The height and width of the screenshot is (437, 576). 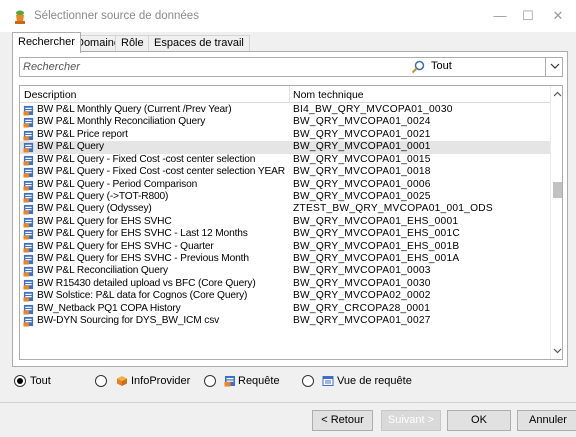 I want to click on row-description: BW P&L Query (->TOT-R800), so click(x=103, y=196).